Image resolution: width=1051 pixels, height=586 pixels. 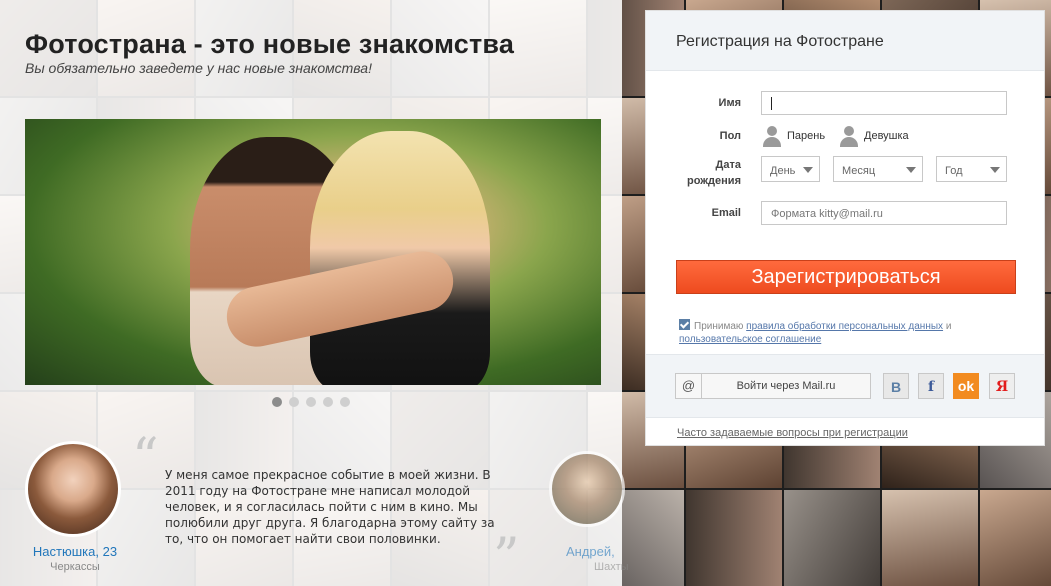 I want to click on agree-prefix: Принимаю, so click(x=719, y=326).